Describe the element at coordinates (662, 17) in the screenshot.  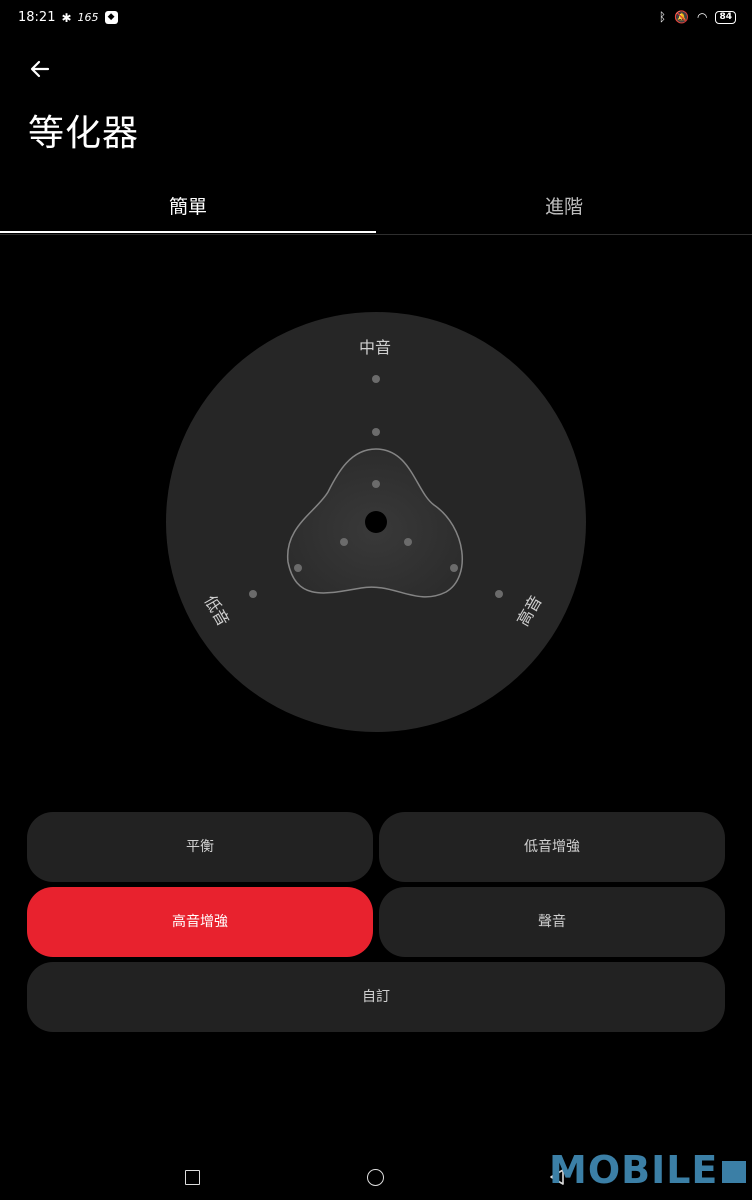
I see `bluetooth-icon: ᛒ` at that location.